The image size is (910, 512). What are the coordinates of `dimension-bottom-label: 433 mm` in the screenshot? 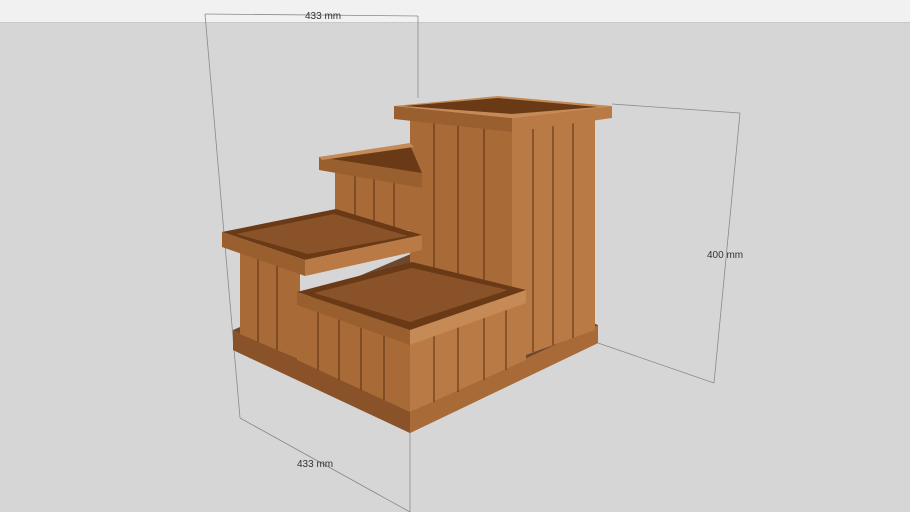 It's located at (315, 464).